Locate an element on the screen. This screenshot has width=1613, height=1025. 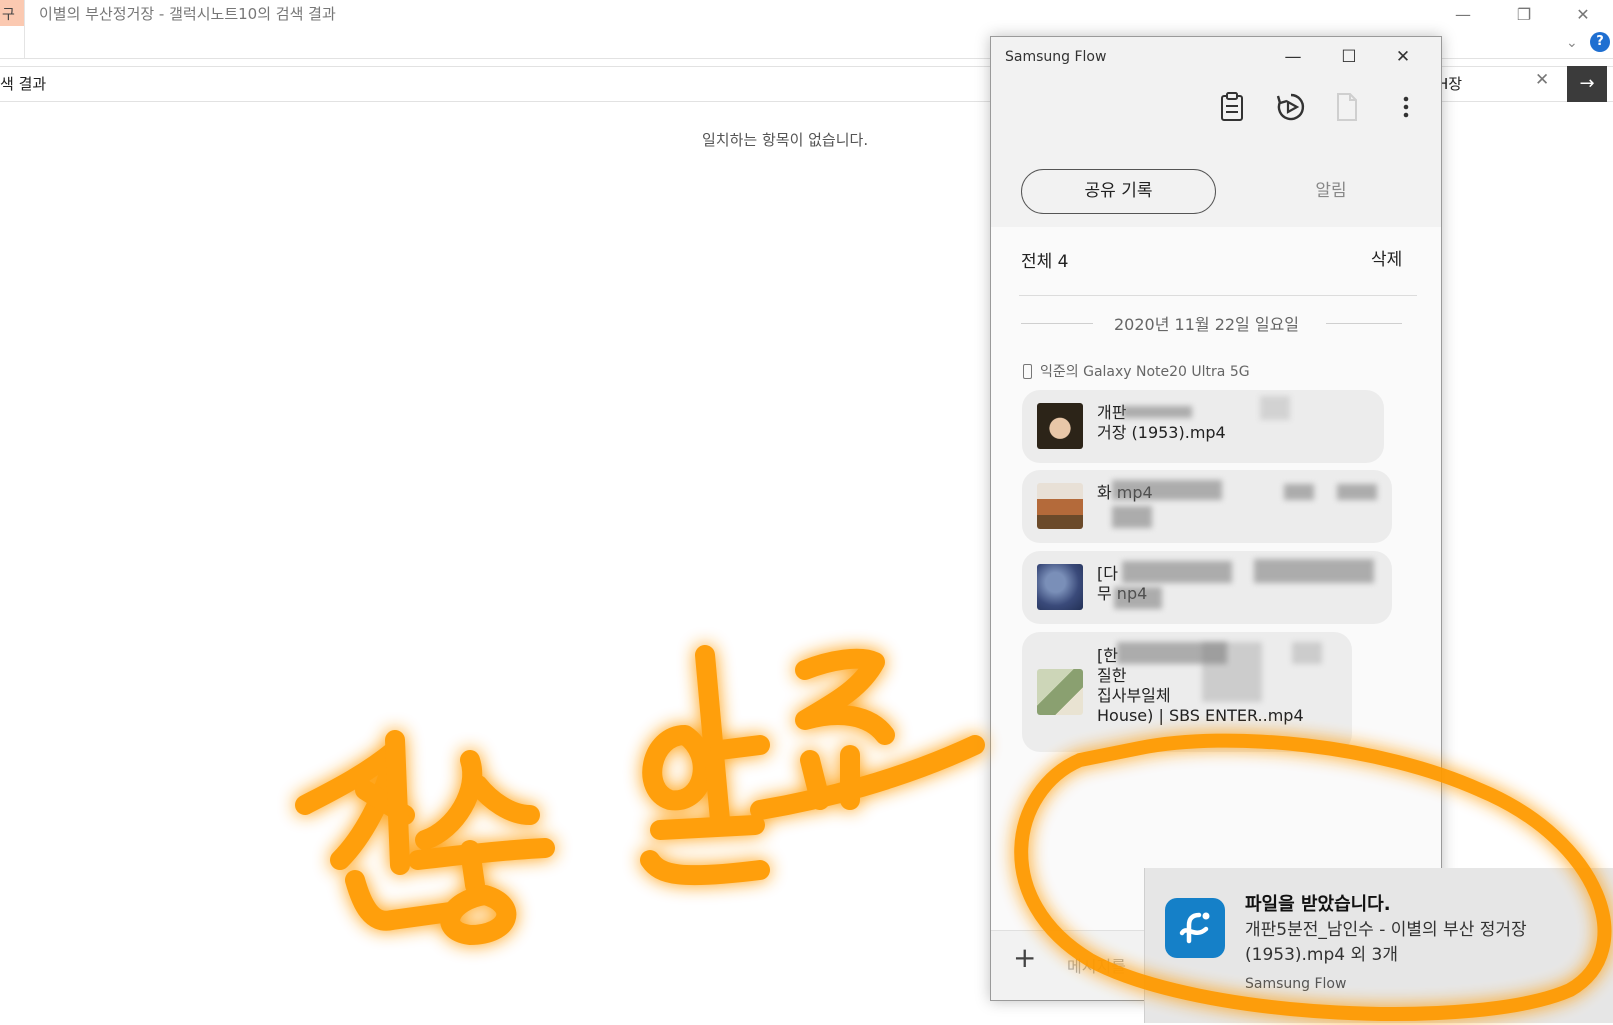
toast-body: 개판5분전_남인수 - 이별의 부산 정거장 (1953).mp4 외 3개 is located at coordinates (1386, 942).